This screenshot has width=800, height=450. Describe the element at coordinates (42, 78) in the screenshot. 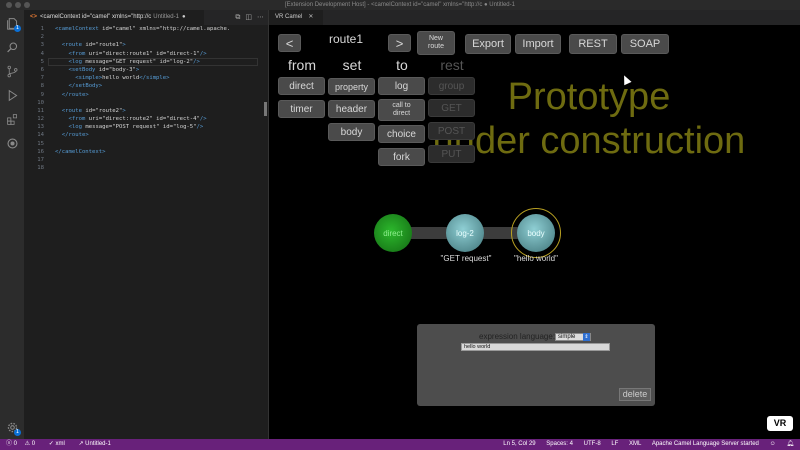

I see `line-number: 7` at that location.